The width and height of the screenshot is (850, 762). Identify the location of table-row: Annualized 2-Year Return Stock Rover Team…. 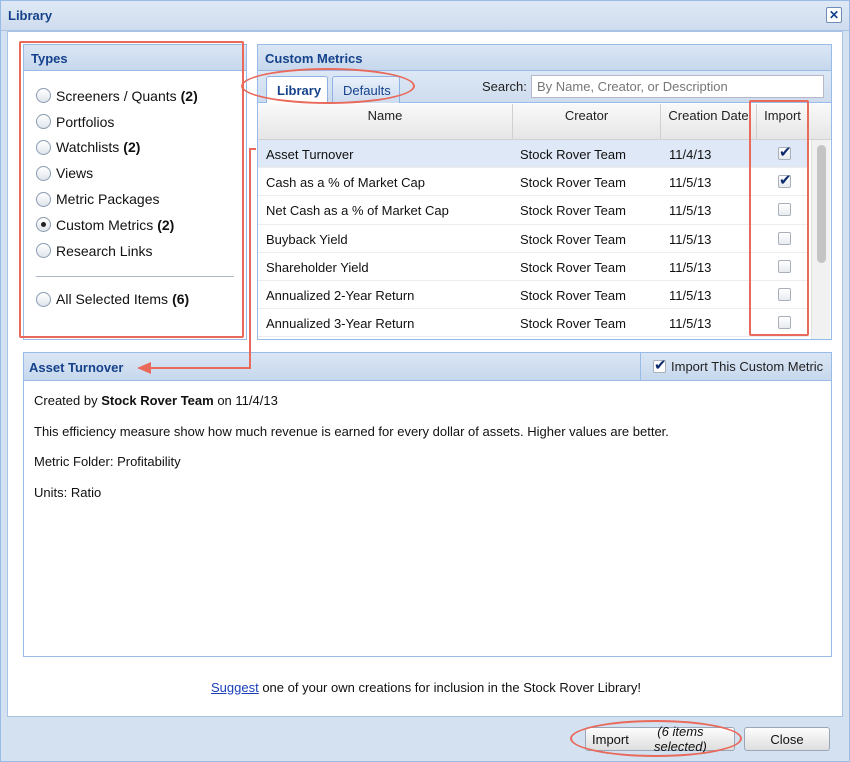
(533, 295).